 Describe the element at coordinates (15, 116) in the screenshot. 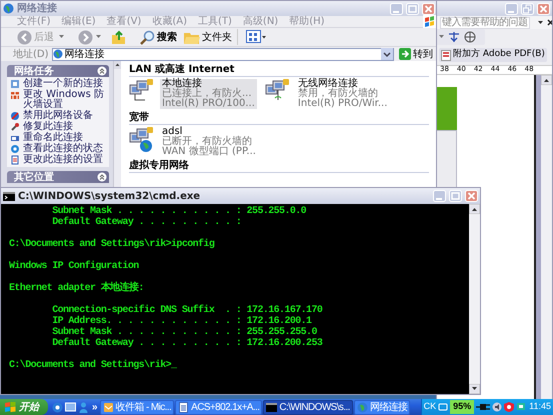

I see `disable-icon` at that location.